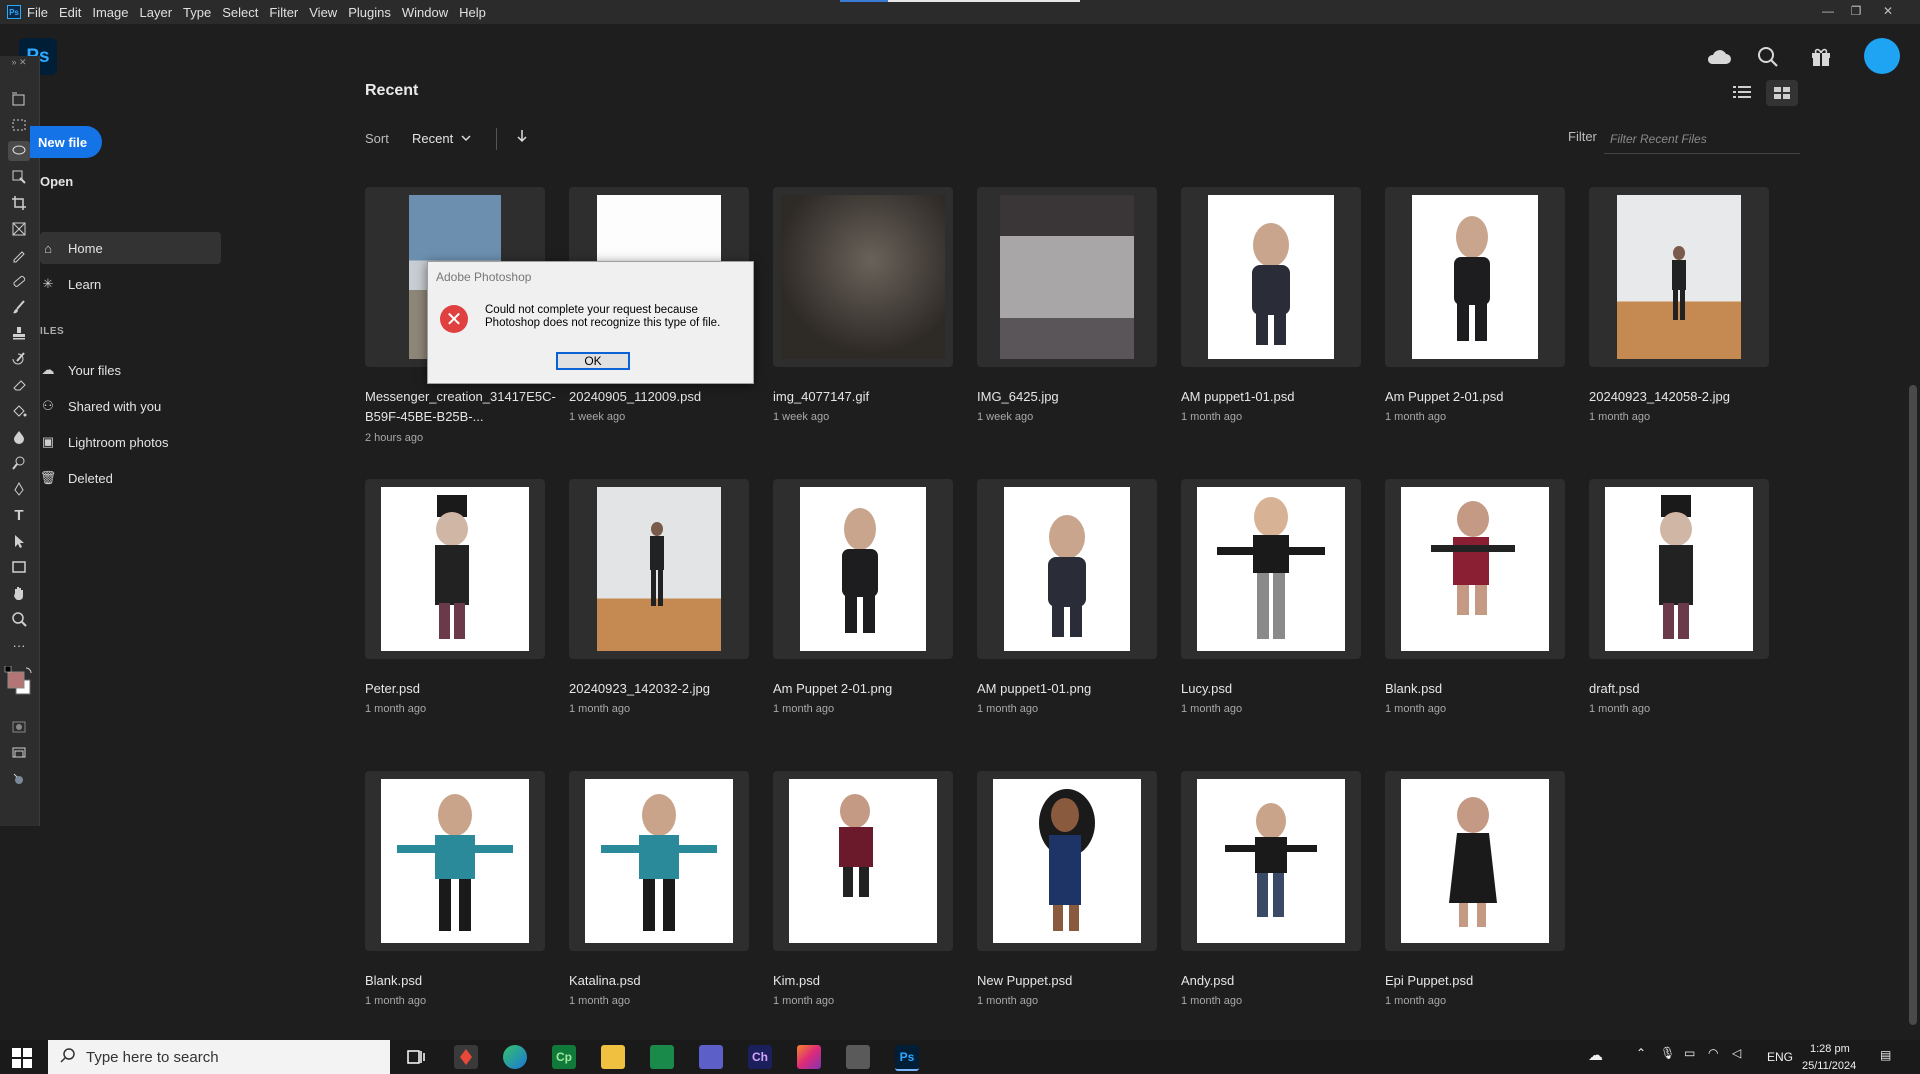  I want to click on task-view-icon, so click(416, 1057).